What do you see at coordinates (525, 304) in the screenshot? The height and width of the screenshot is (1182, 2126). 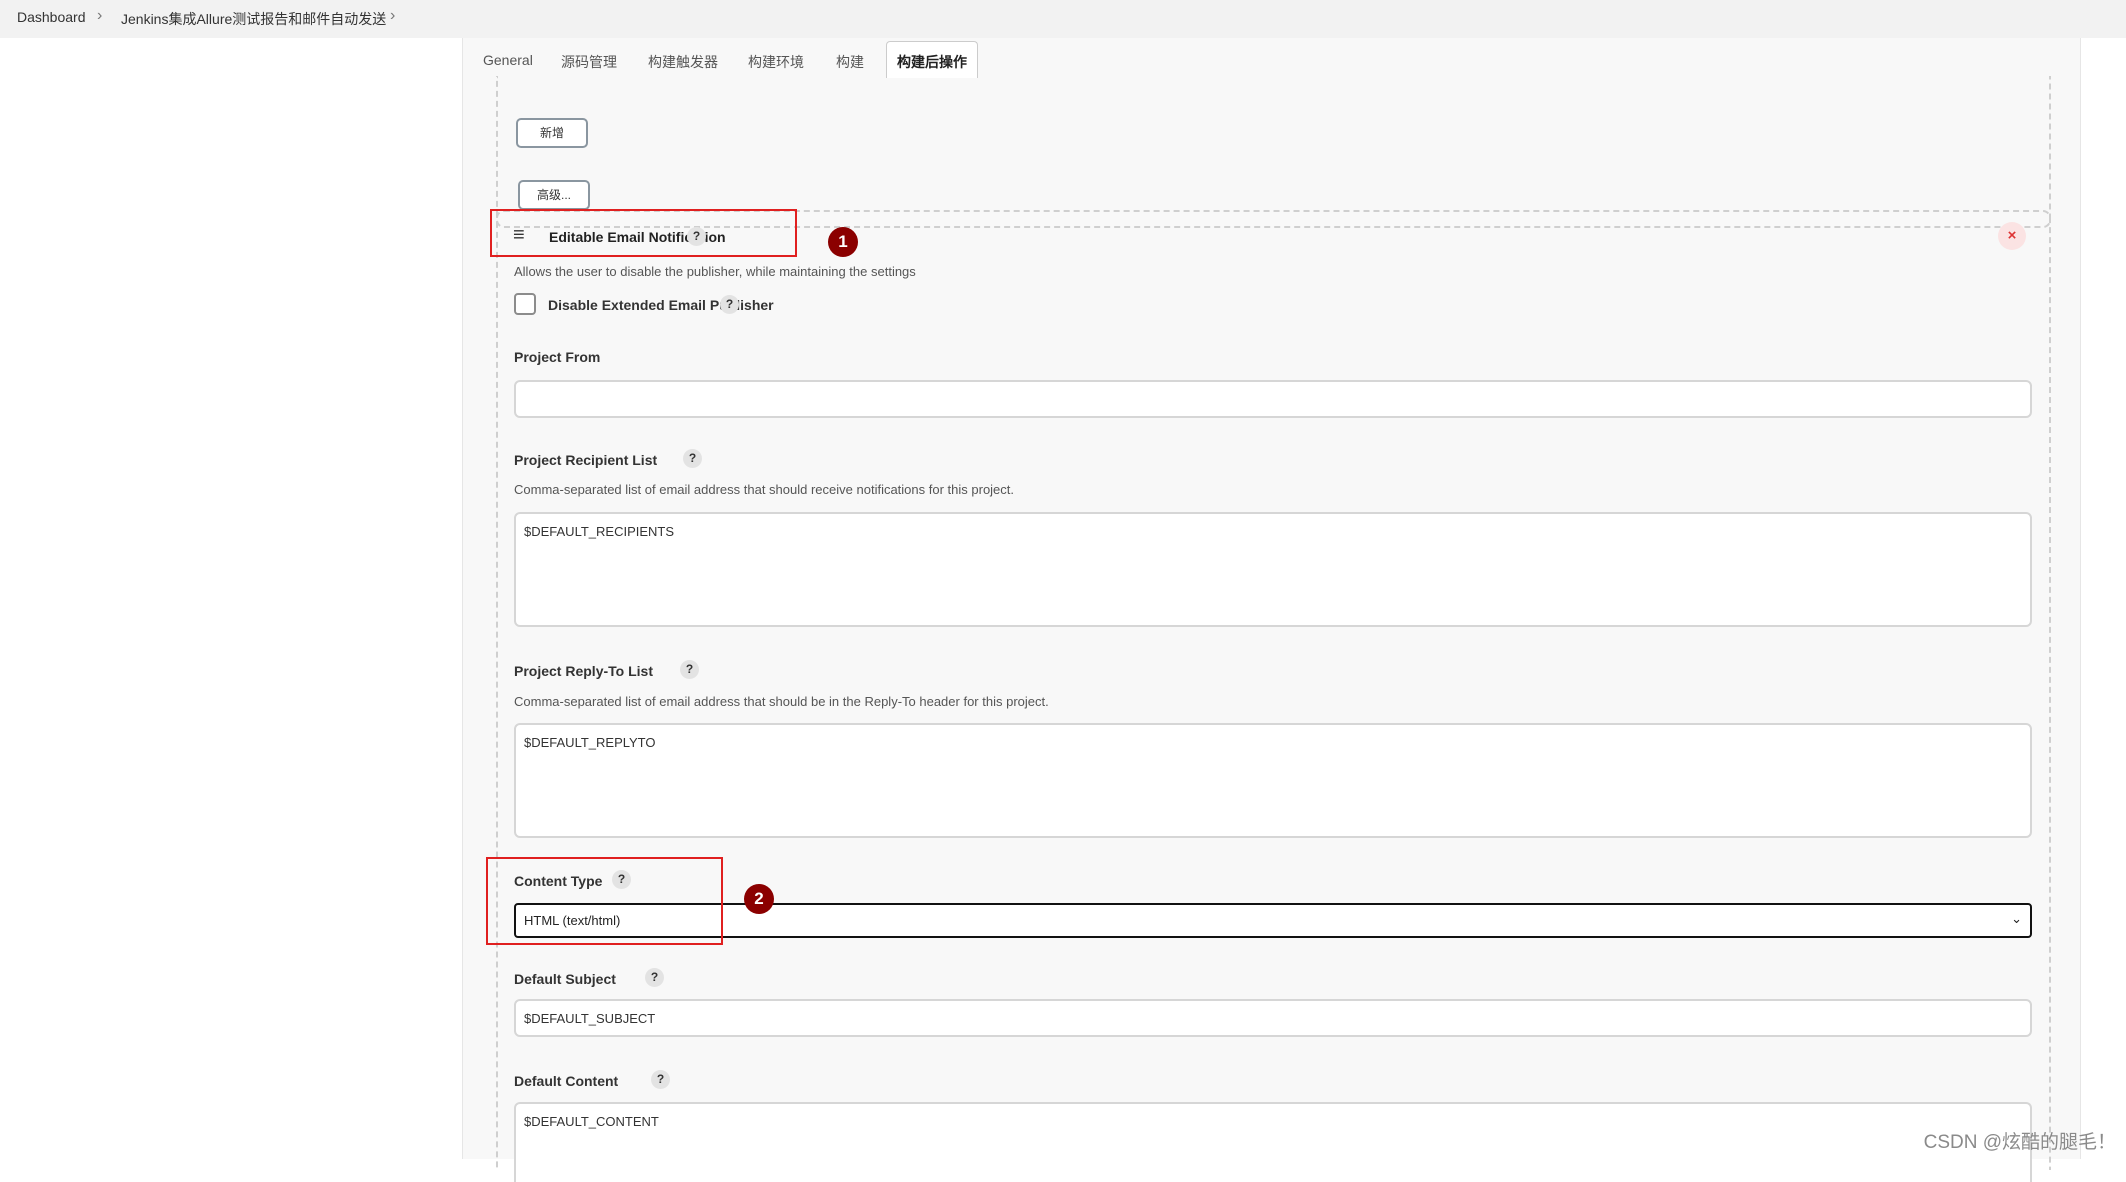 I see `disable-publisher-checkbox` at bounding box center [525, 304].